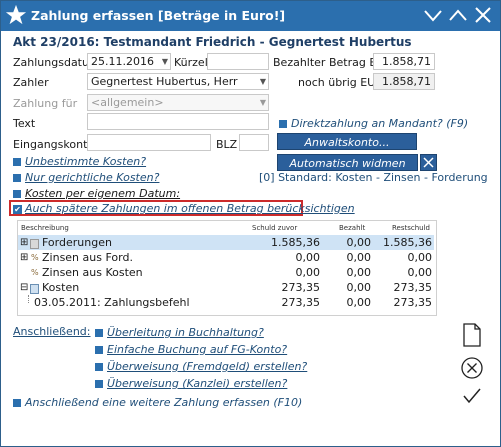  What do you see at coordinates (112, 302) in the screenshot?
I see `row-label: 03.05.2011: Zahlungsbefehl` at bounding box center [112, 302].